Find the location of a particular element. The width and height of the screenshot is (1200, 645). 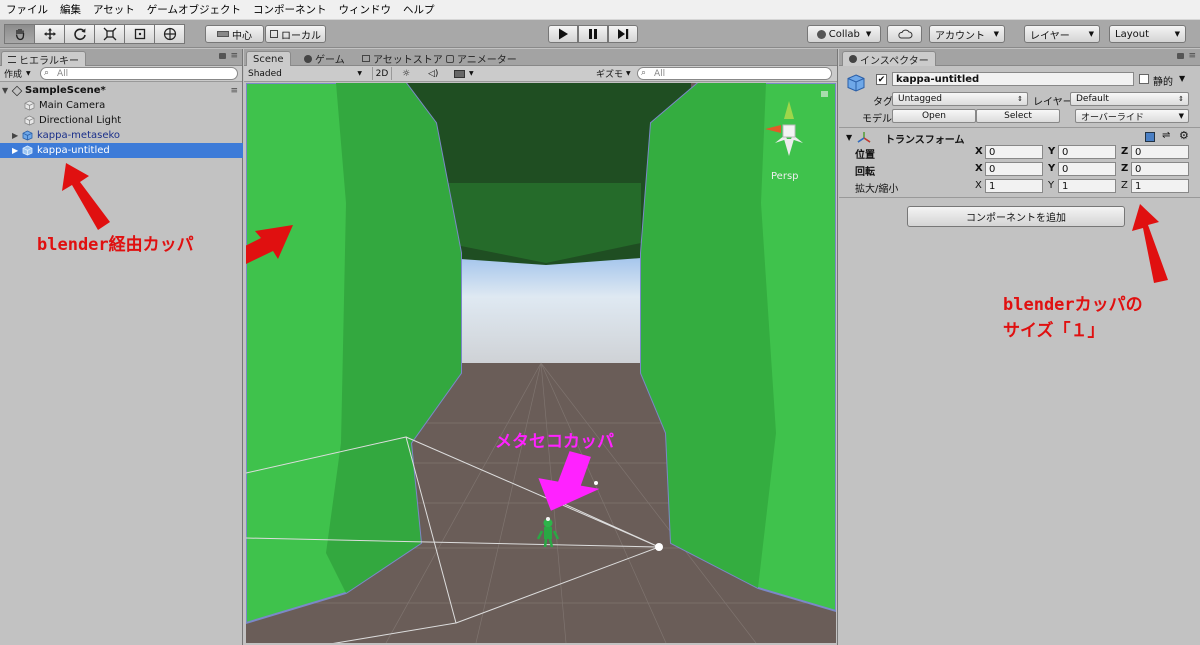

scene-search-placeholder: All is located at coordinates (660, 73).